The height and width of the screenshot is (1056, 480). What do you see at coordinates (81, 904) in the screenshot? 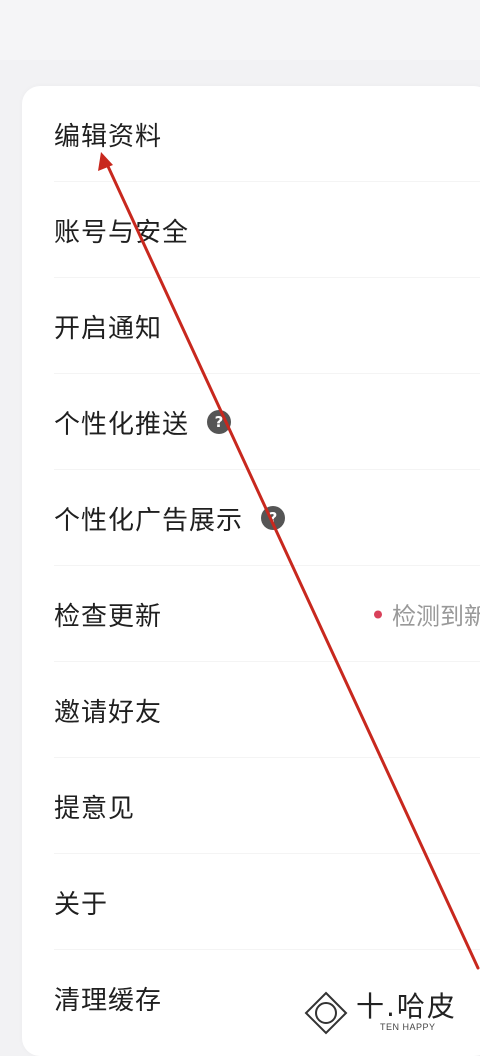
I see `menu-item-label: 关于` at bounding box center [81, 904].